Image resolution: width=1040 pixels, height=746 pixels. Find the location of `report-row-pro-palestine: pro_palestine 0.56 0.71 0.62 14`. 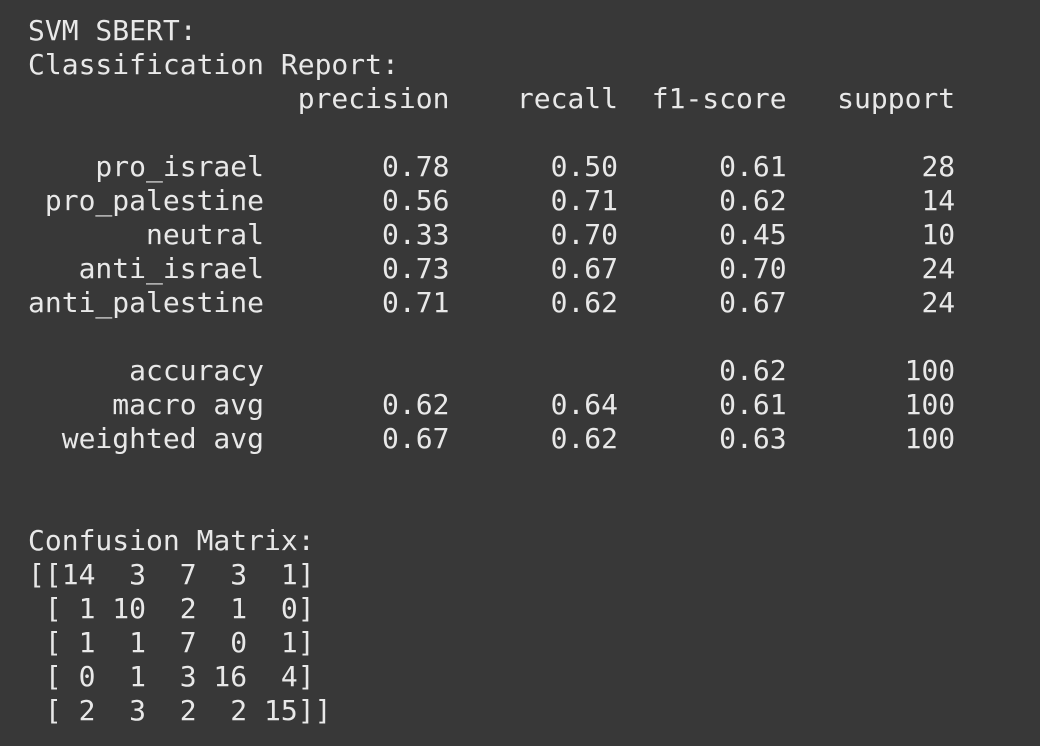

report-row-pro-palestine: pro_palestine 0.56 0.71 0.62 14 is located at coordinates (492, 200).